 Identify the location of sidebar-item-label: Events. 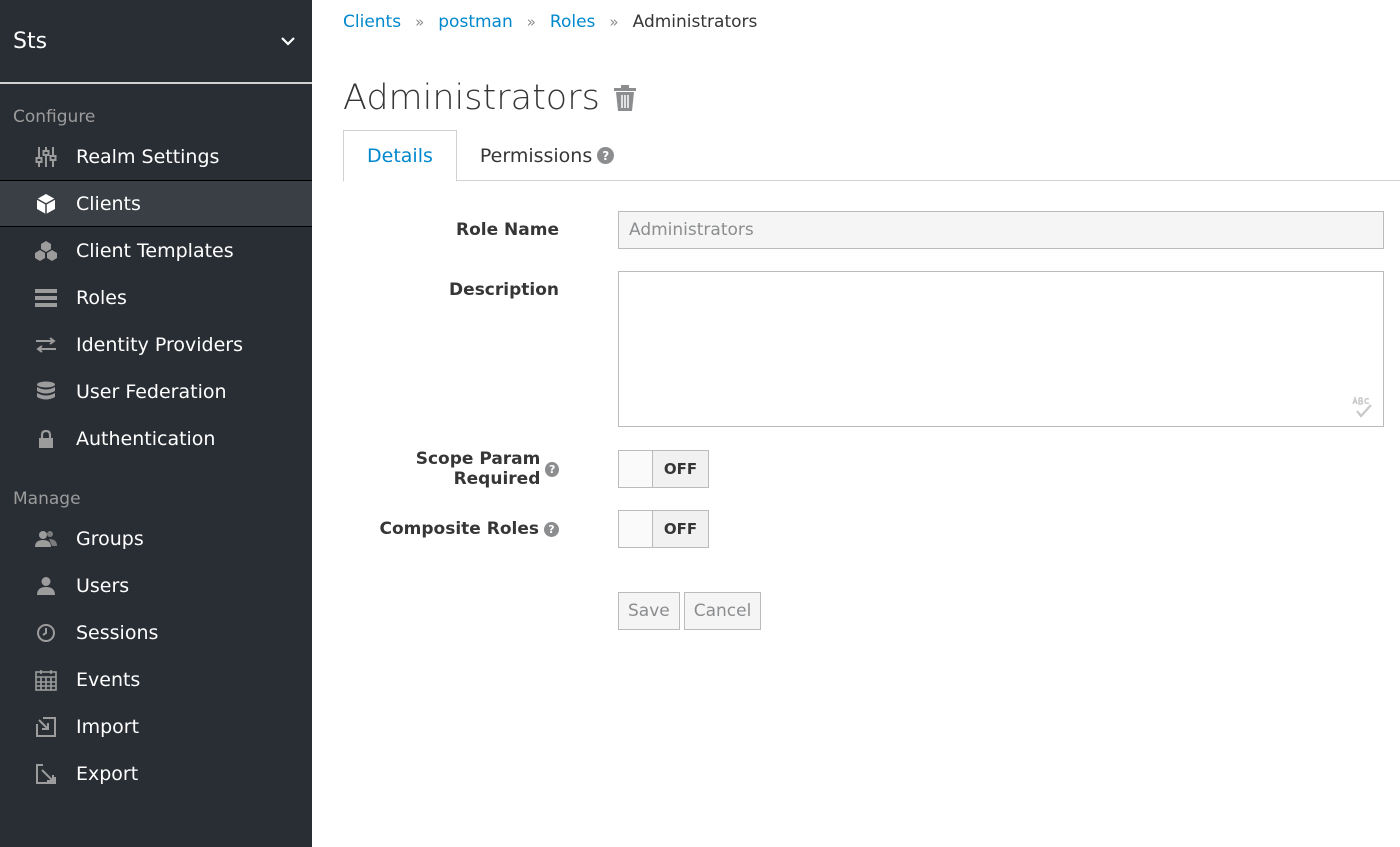
(108, 679).